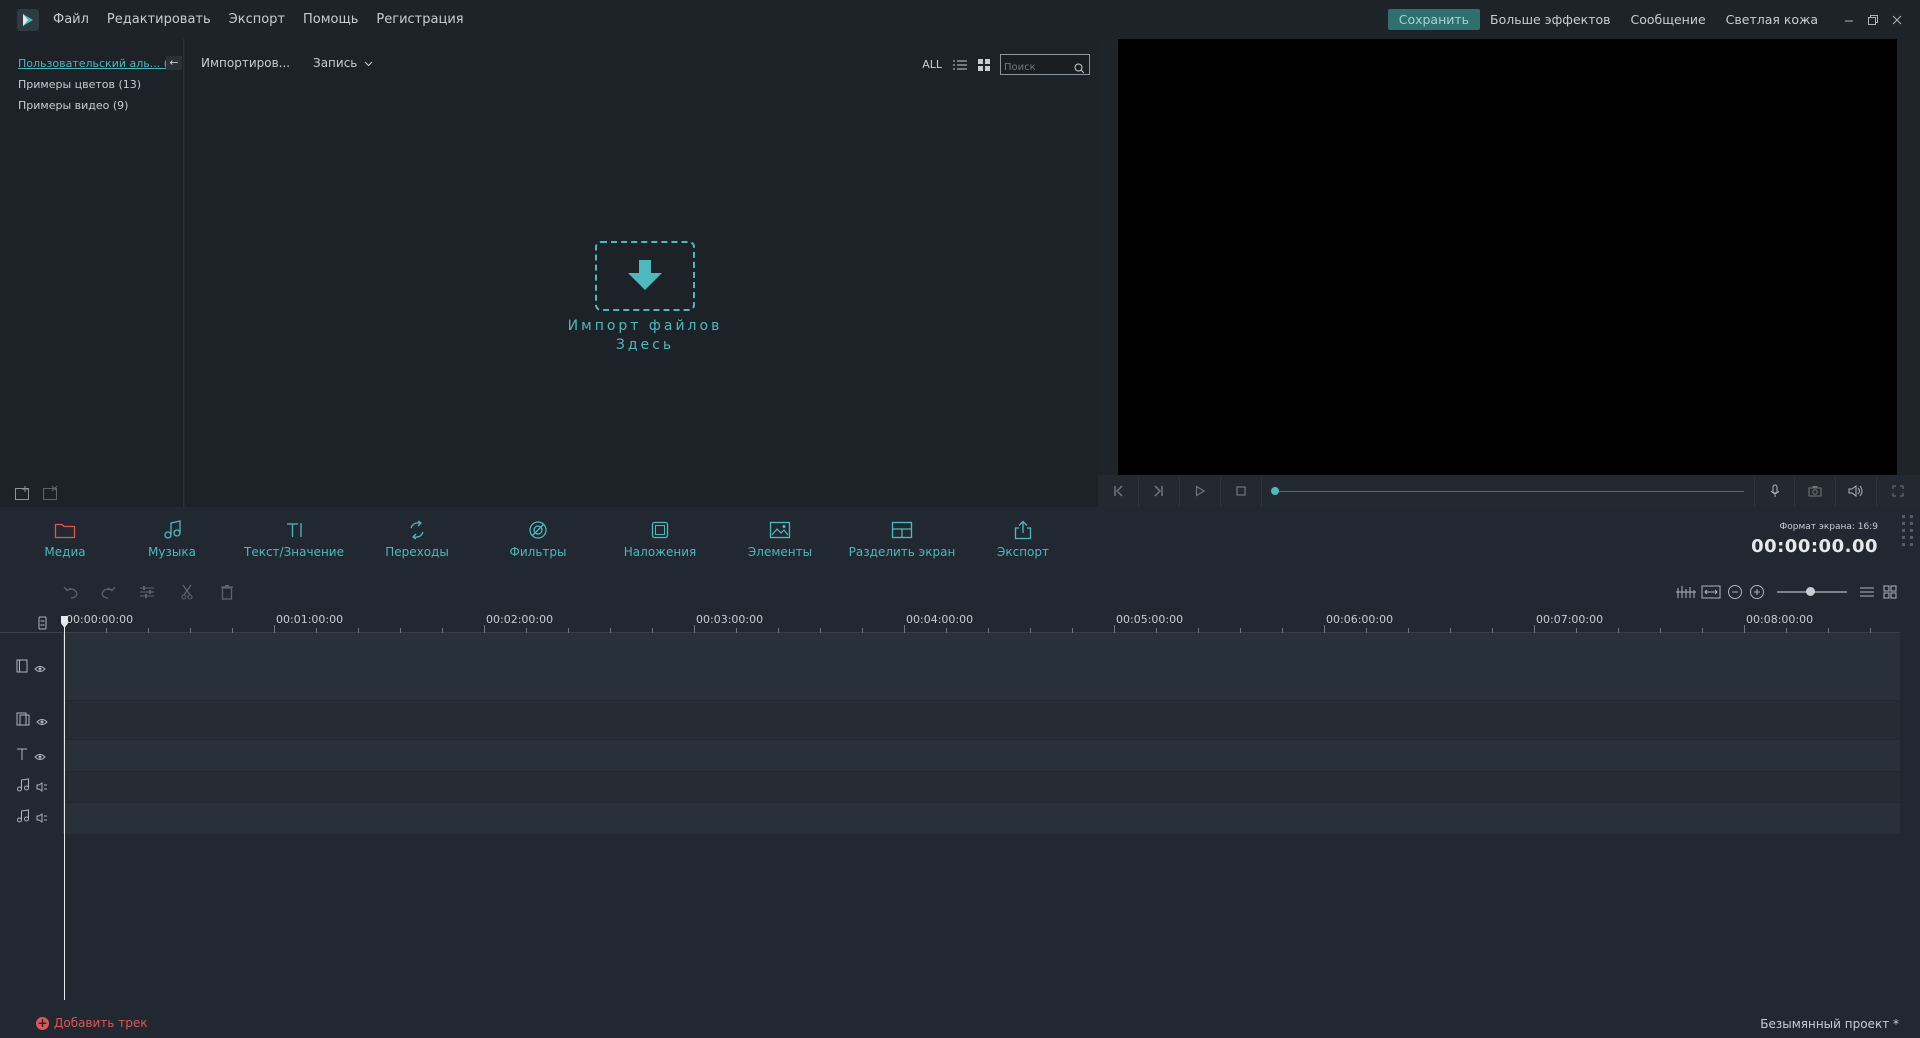  I want to click on maximize-icon, so click(1873, 20).